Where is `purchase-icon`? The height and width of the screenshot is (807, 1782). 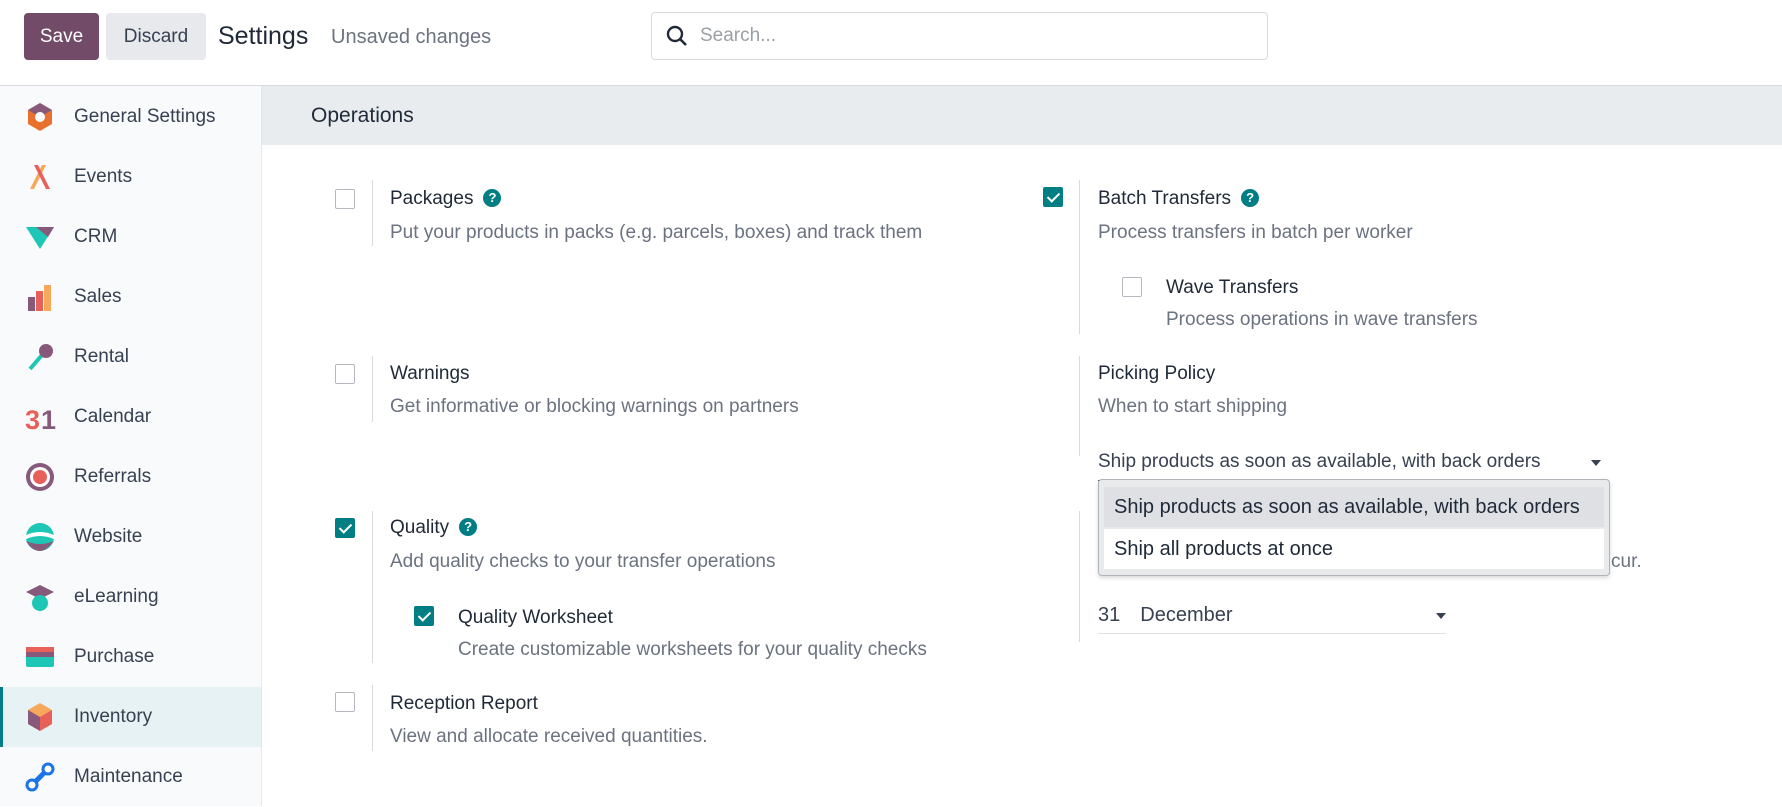 purchase-icon is located at coordinates (40, 657).